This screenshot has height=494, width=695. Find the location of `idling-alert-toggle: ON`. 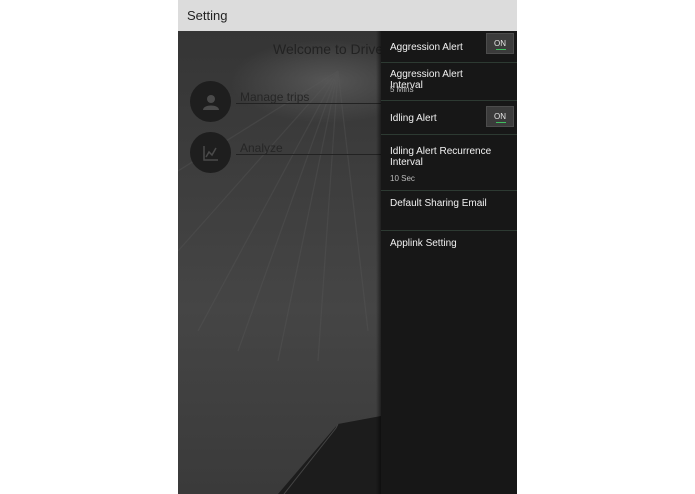

idling-alert-toggle: ON is located at coordinates (500, 116).